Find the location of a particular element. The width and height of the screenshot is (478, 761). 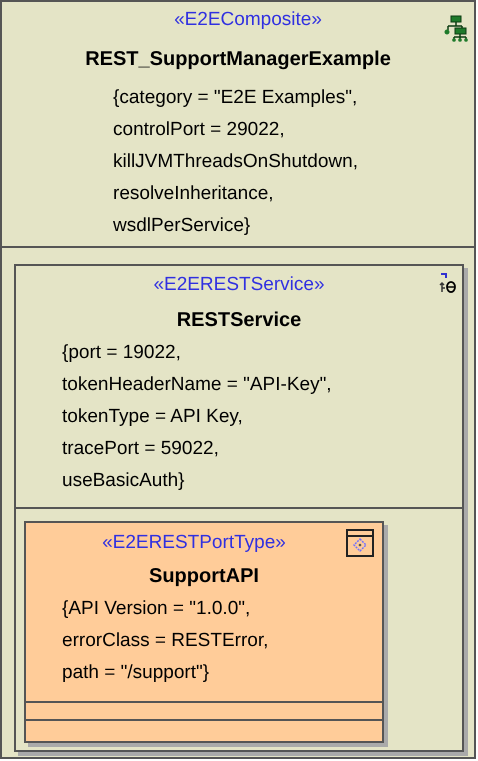

stereotype-label: «E2ERESTPortType» is located at coordinates (194, 543).